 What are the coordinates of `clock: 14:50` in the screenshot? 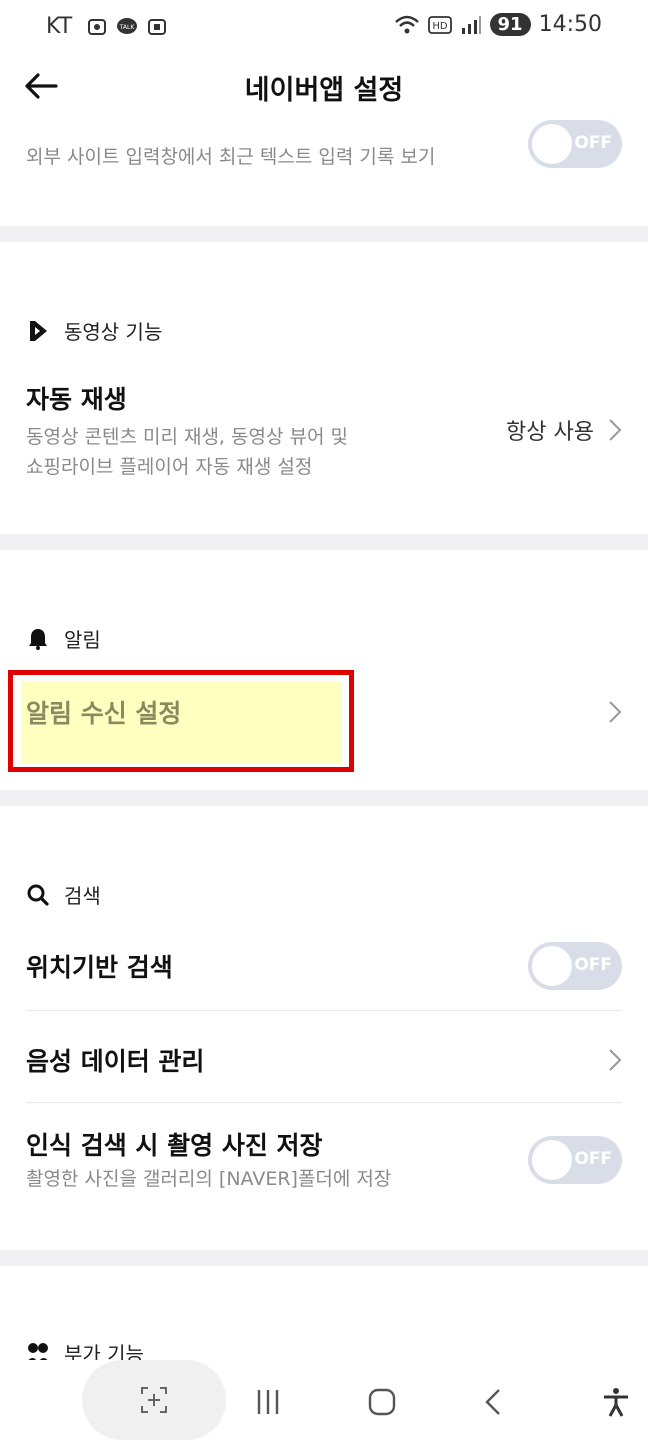 It's located at (570, 24).